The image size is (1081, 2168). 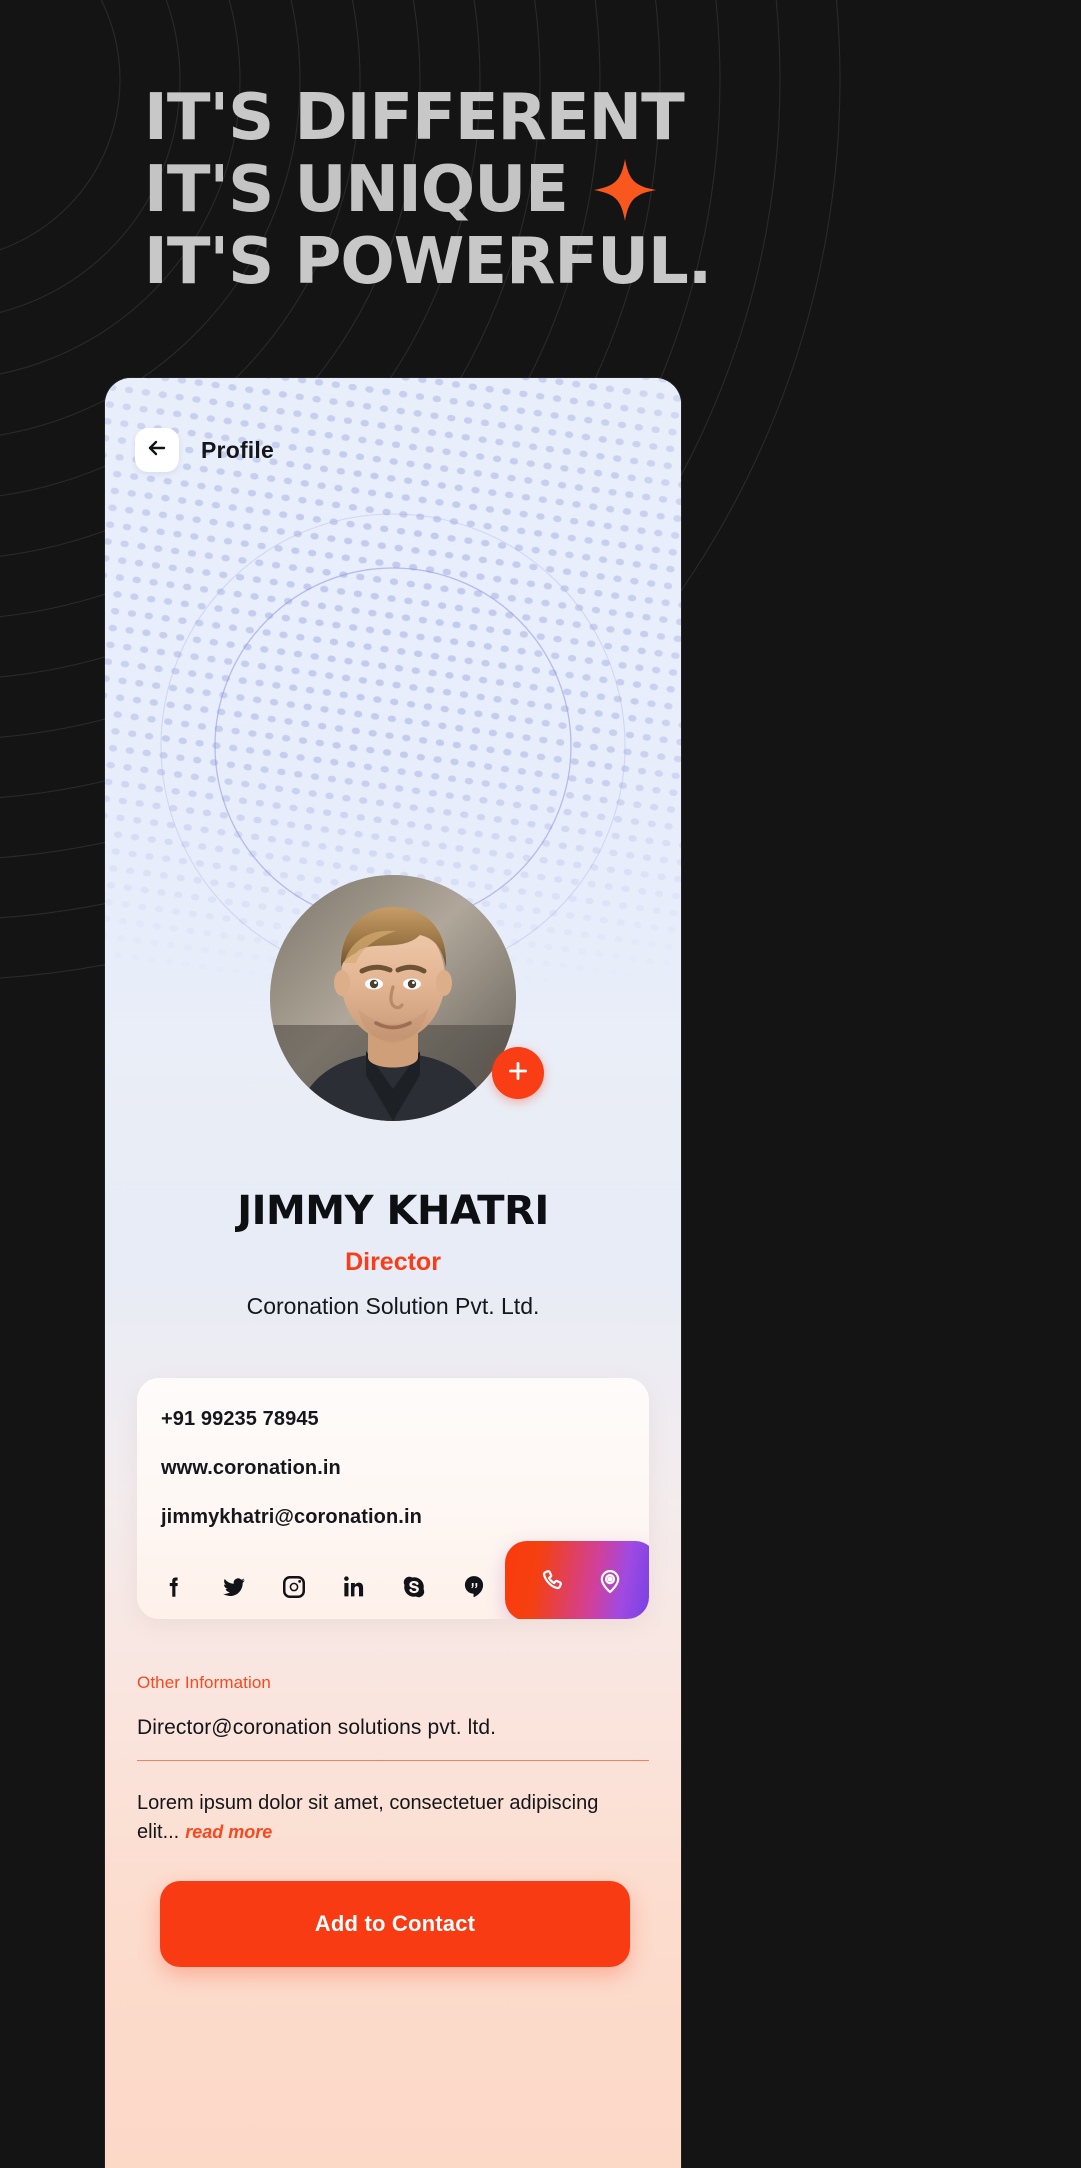 What do you see at coordinates (414, 118) in the screenshot?
I see `hero-line-1: IT'S DIFFERENT` at bounding box center [414, 118].